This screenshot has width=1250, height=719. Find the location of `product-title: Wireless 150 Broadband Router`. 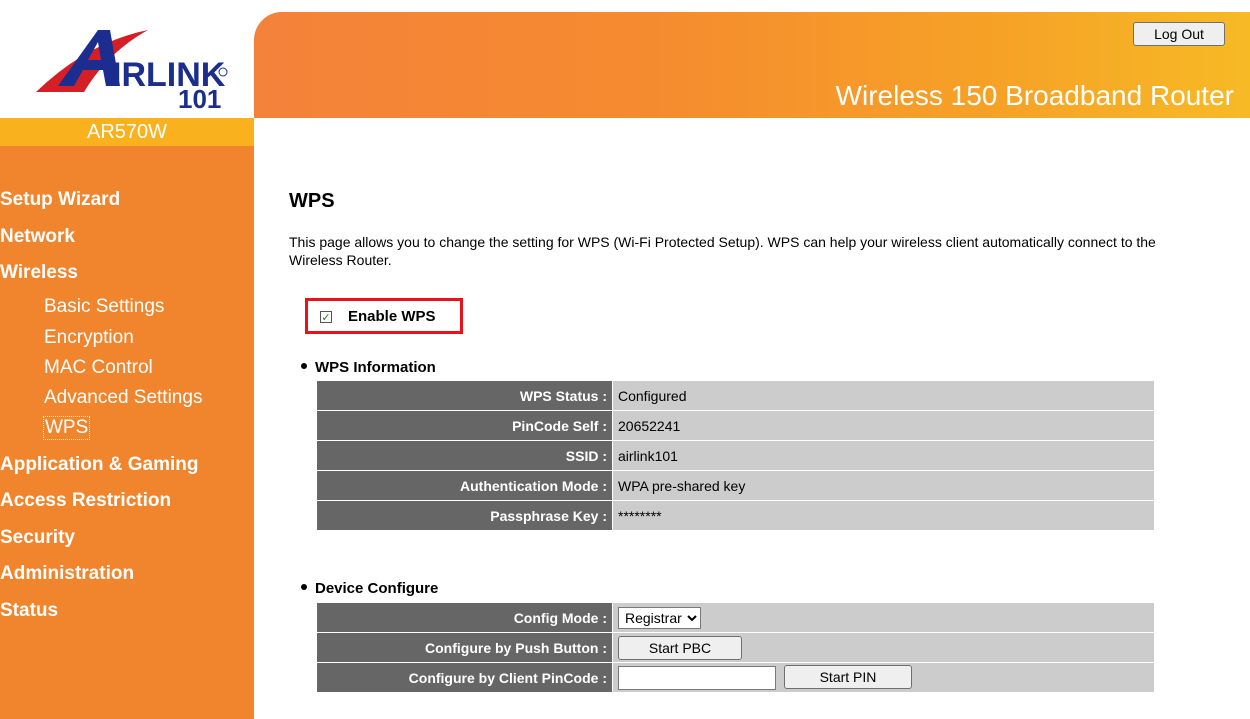

product-title: Wireless 150 Broadband Router is located at coordinates (1034, 95).